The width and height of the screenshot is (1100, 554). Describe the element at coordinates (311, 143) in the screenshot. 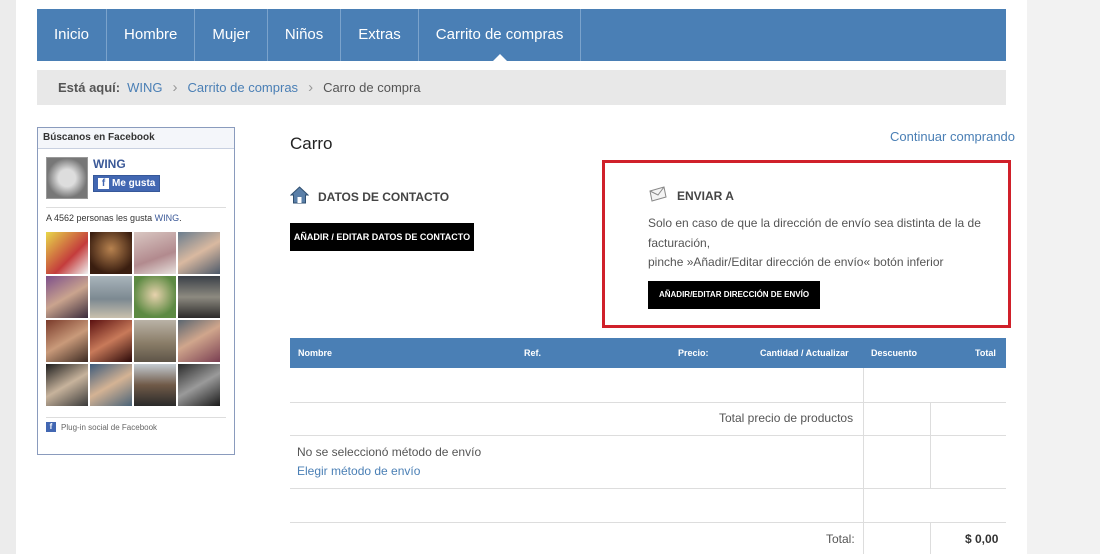

I see `page-title: Carro` at that location.